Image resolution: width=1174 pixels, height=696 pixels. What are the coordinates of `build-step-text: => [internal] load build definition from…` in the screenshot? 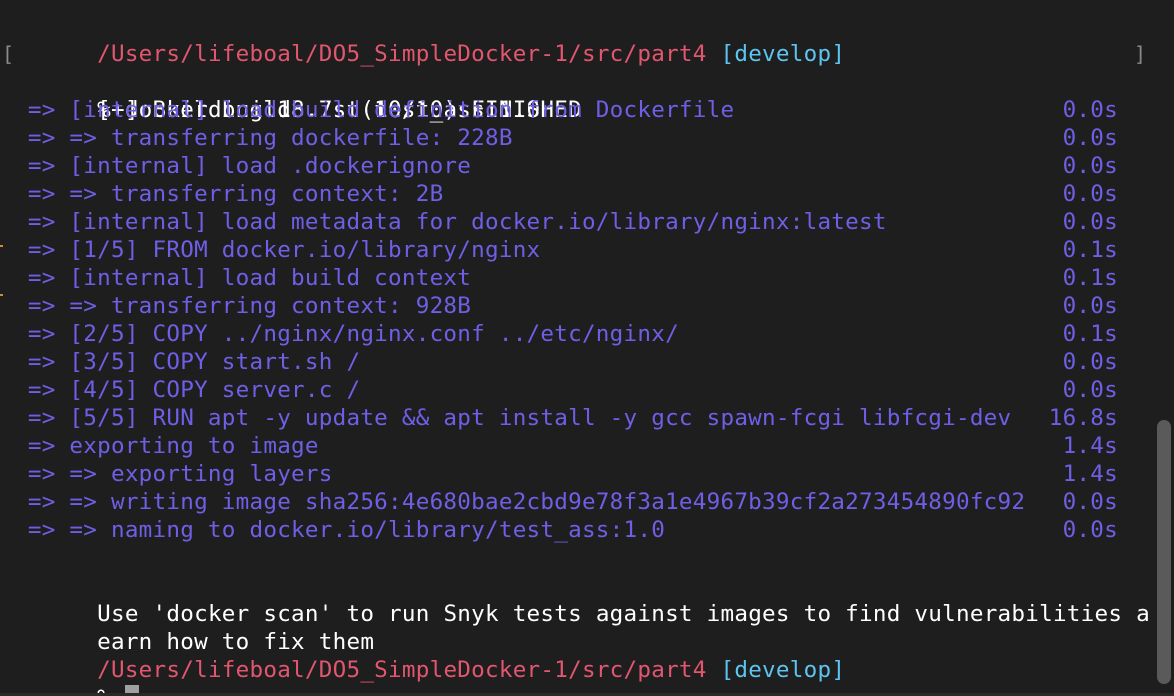 It's located at (374, 110).